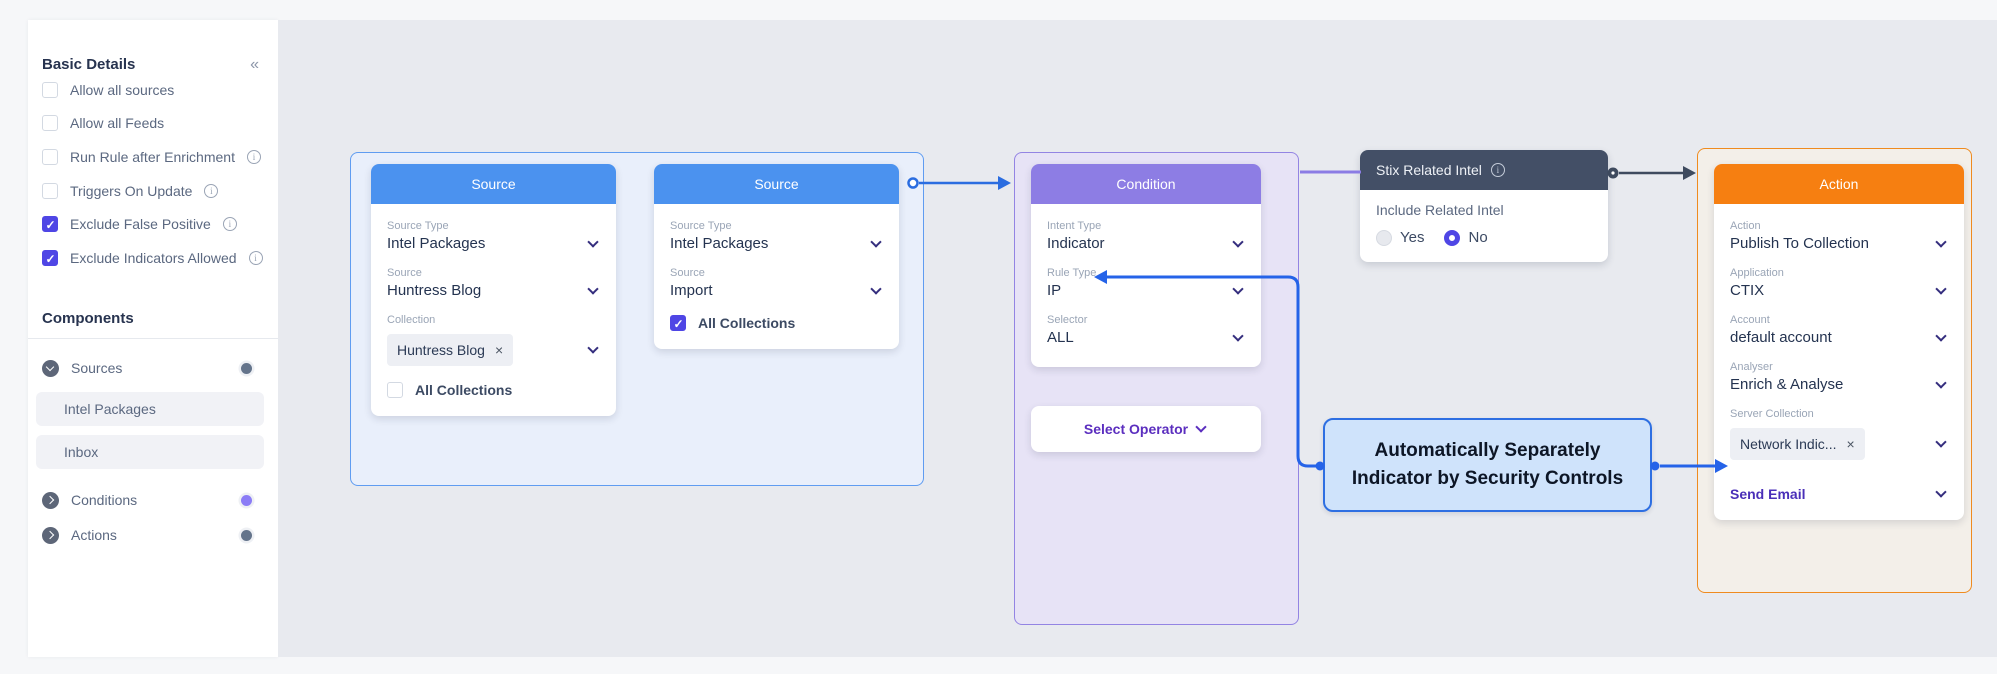 The image size is (1997, 674). What do you see at coordinates (50, 368) in the screenshot?
I see `chevron-down-circle-icon` at bounding box center [50, 368].